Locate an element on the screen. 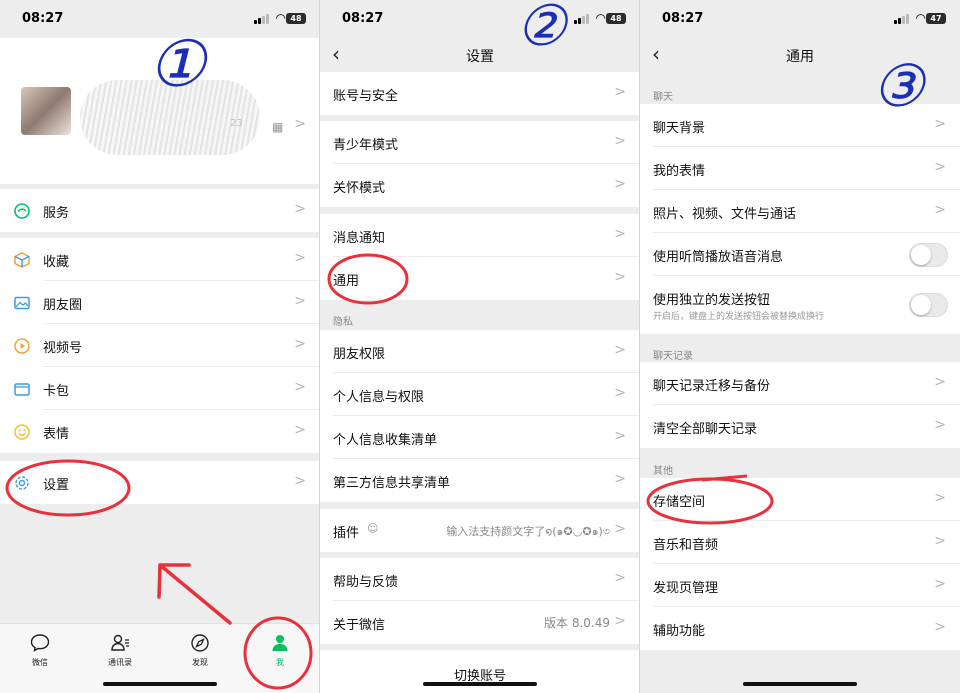 This screenshot has height=693, width=960. menu-item-sticker: 表情 > is located at coordinates (160, 431).